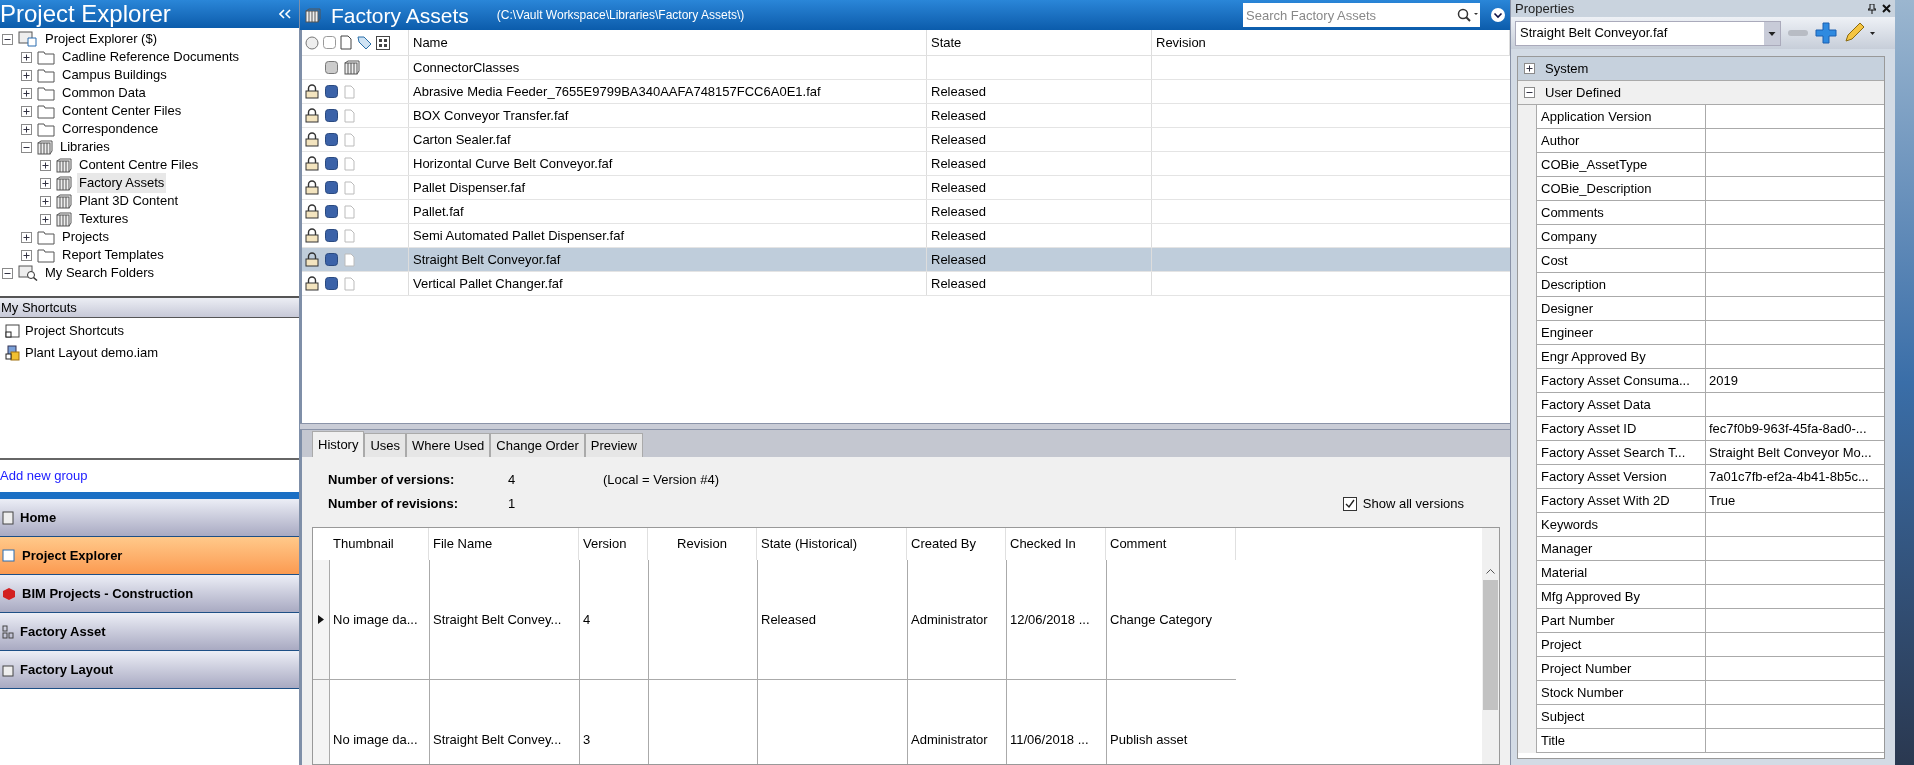 This screenshot has height=765, width=1914. What do you see at coordinates (149, 594) in the screenshot?
I see `nav-button: BIM Projects - Construction` at bounding box center [149, 594].